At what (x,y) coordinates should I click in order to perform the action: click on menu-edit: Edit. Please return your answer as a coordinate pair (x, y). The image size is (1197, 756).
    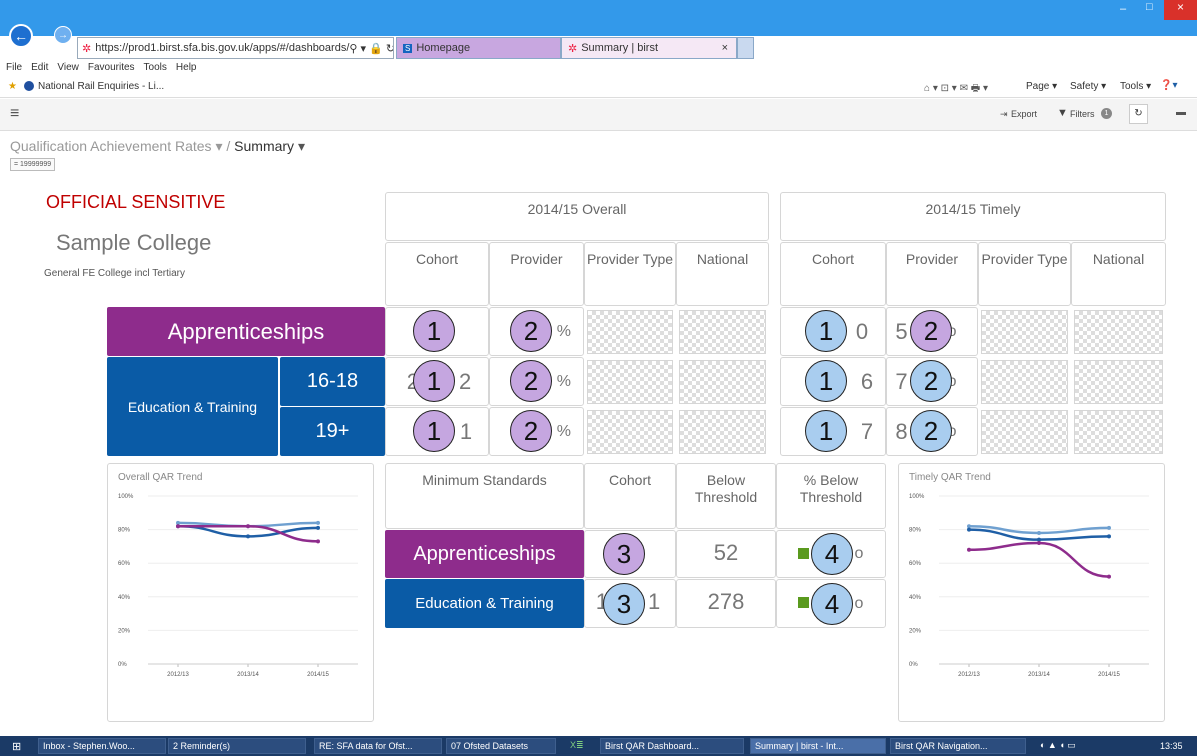
    Looking at the image, I should click on (39, 67).